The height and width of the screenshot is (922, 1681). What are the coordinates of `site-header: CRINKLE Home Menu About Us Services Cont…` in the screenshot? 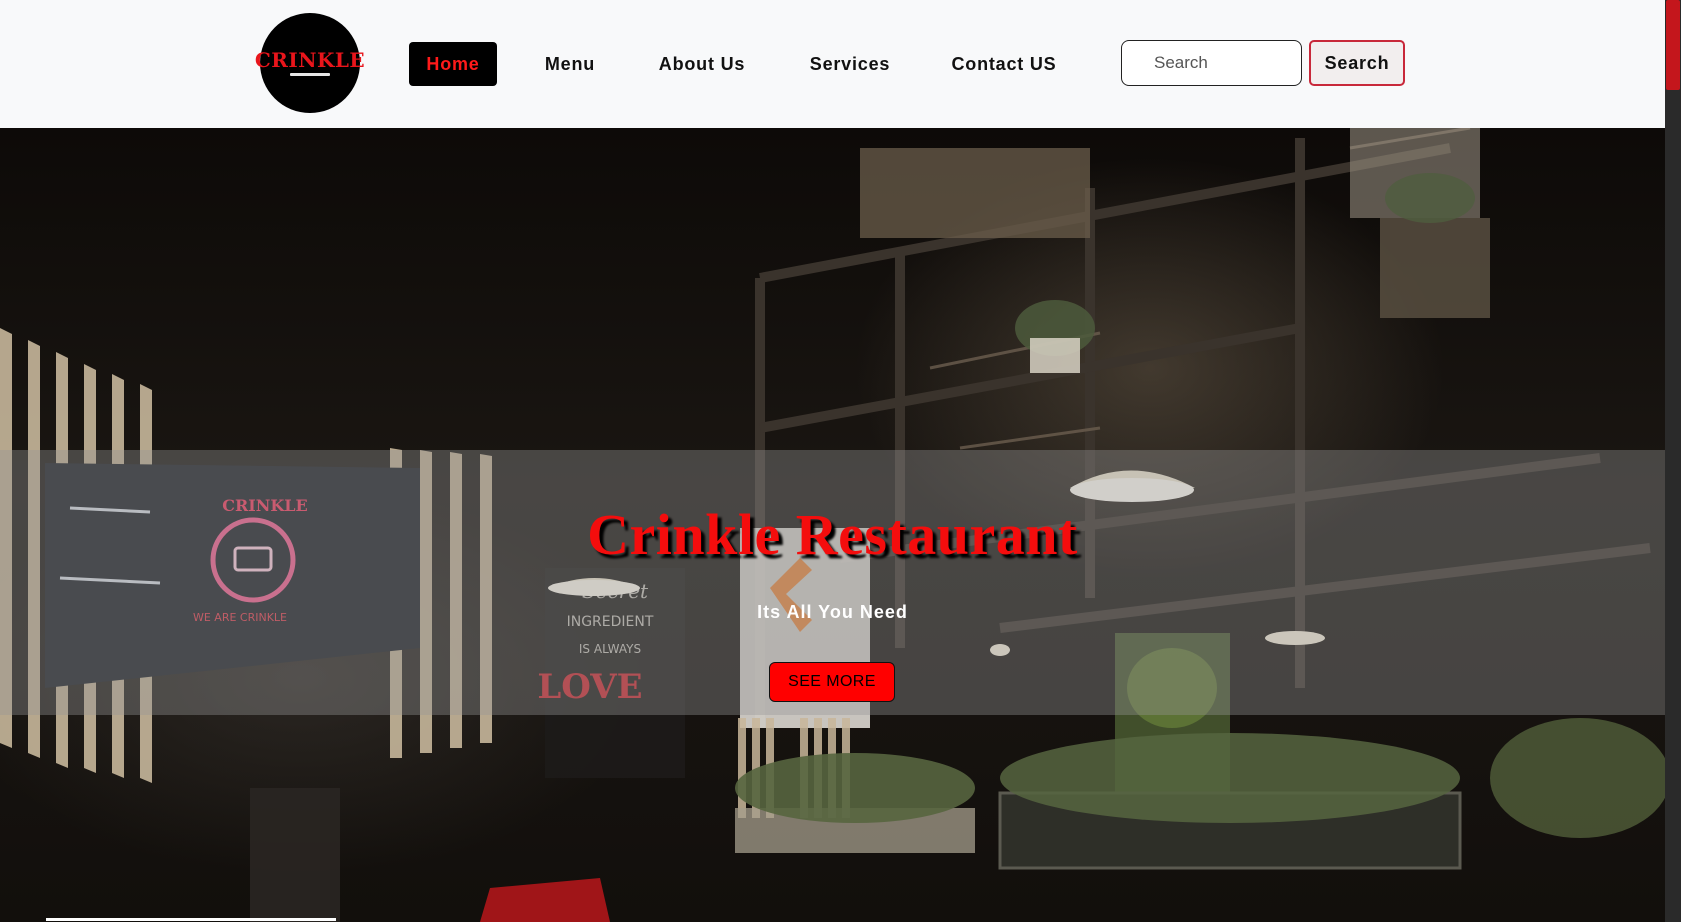 It's located at (832, 64).